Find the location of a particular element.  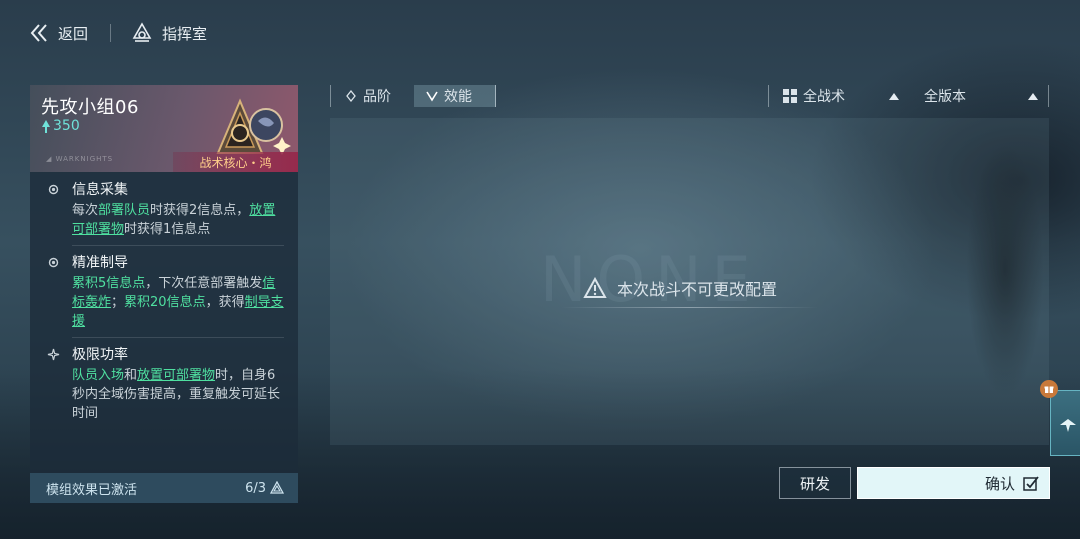

notice-text: 本次战斗不可更改配置 is located at coordinates (697, 289).